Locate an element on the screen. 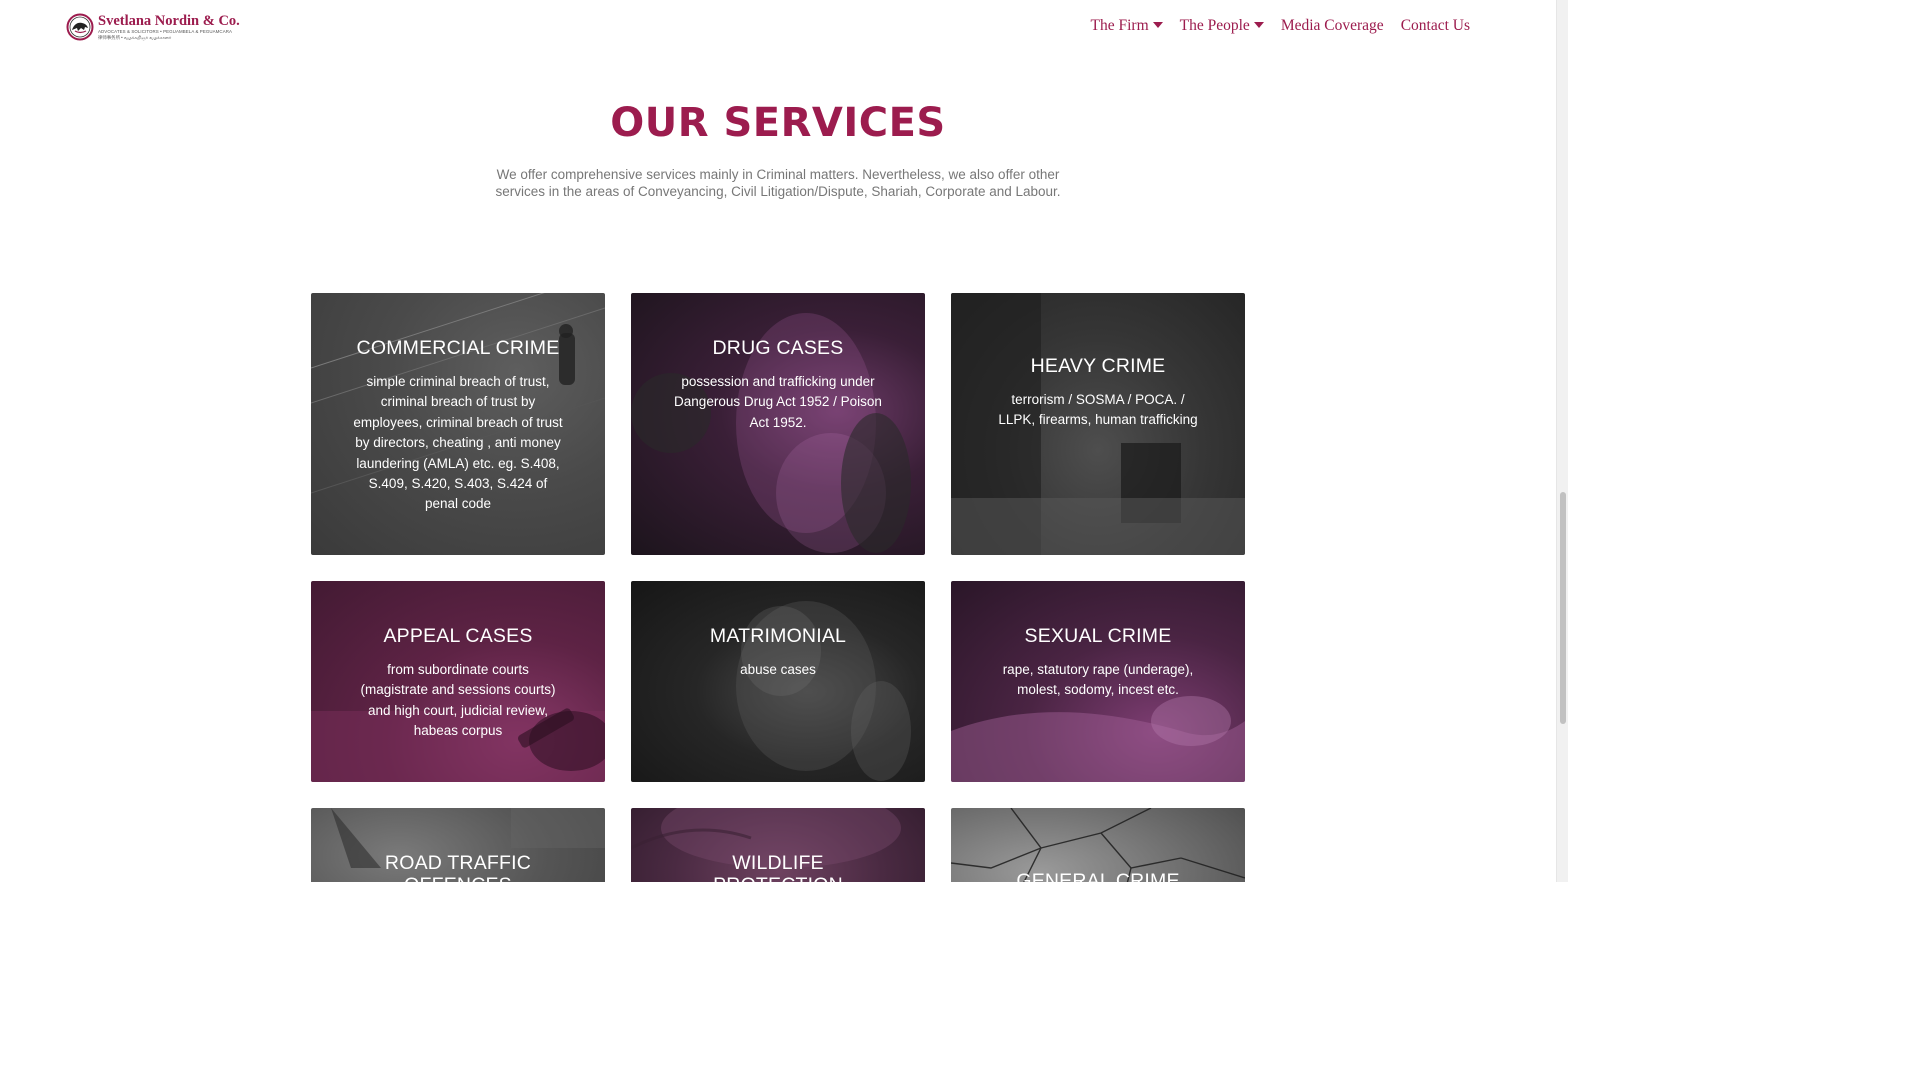 This screenshot has height=1080, width=1920. scrollbar-thumb is located at coordinates (1563, 608).